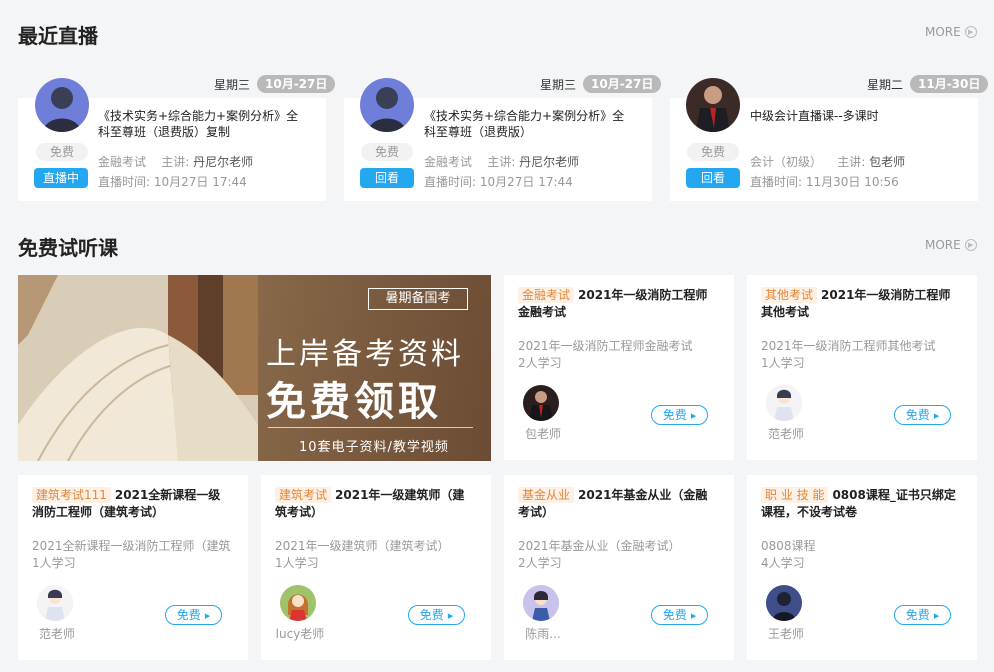 The width and height of the screenshot is (994, 672). What do you see at coordinates (788, 546) in the screenshot?
I see `course-subtitle: 0808课程` at bounding box center [788, 546].